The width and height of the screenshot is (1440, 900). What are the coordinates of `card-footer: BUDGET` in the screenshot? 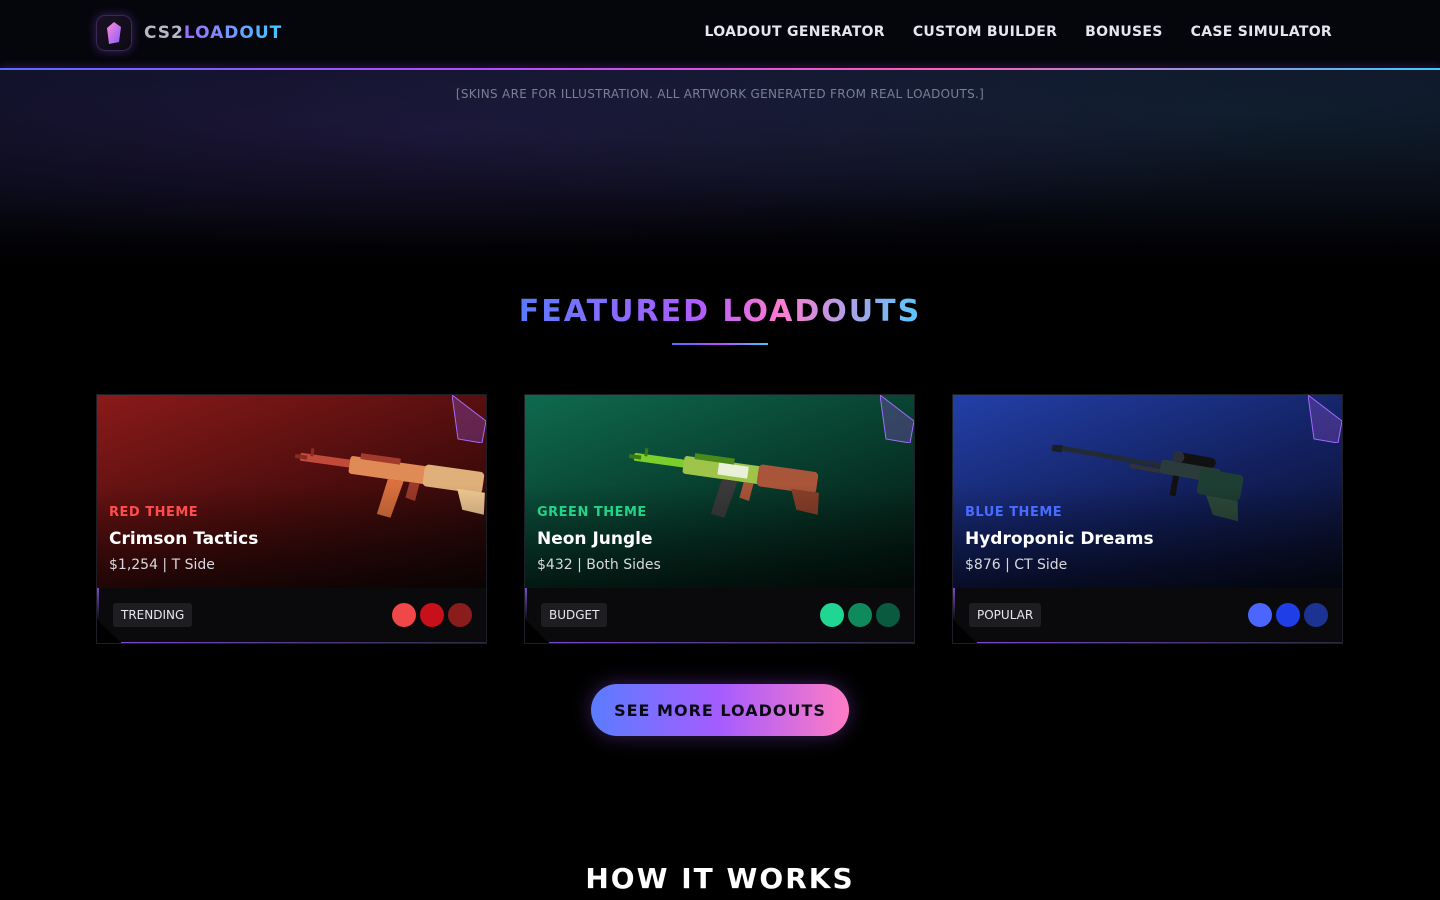 It's located at (719, 615).